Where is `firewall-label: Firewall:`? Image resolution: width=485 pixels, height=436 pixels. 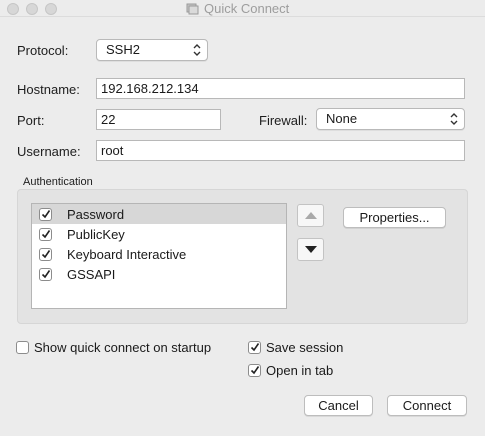
firewall-label: Firewall: is located at coordinates (283, 120).